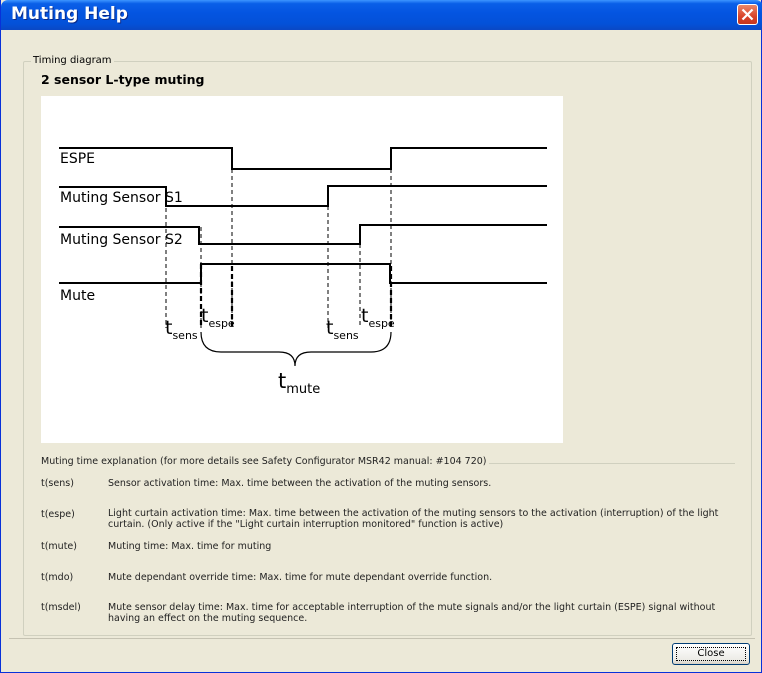 The height and width of the screenshot is (673, 762). I want to click on signal-label-s1: Muting Sensor S1, so click(121, 198).